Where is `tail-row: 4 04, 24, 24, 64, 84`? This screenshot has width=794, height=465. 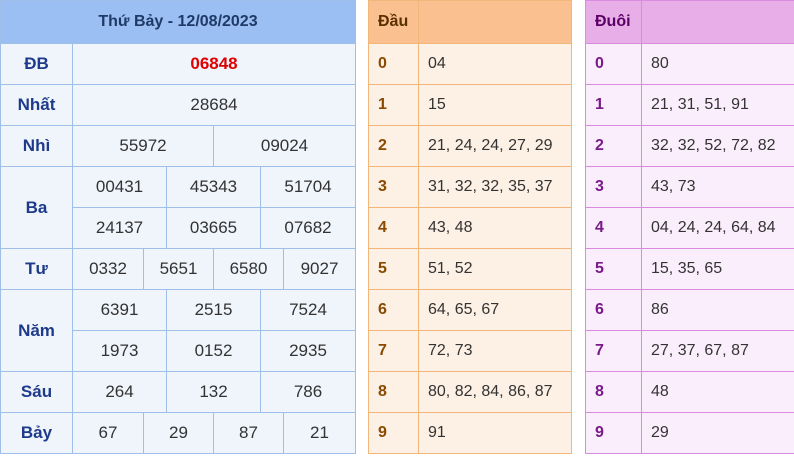 tail-row: 4 04, 24, 24, 64, 84 is located at coordinates (689, 228).